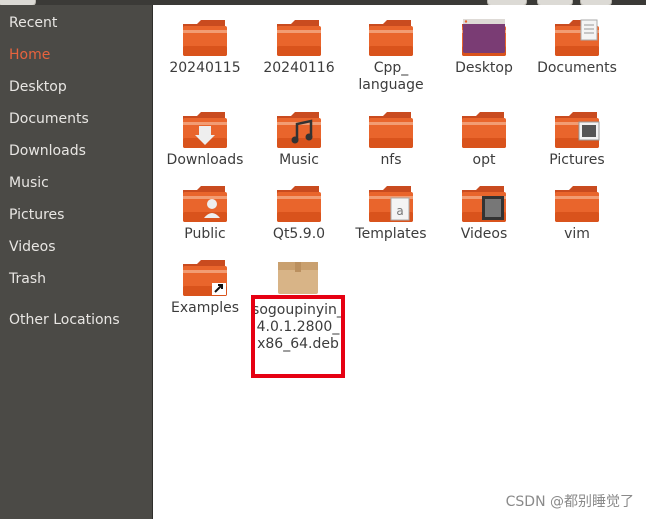  Describe the element at coordinates (391, 203) in the screenshot. I see `templates-folder-icon: a` at that location.